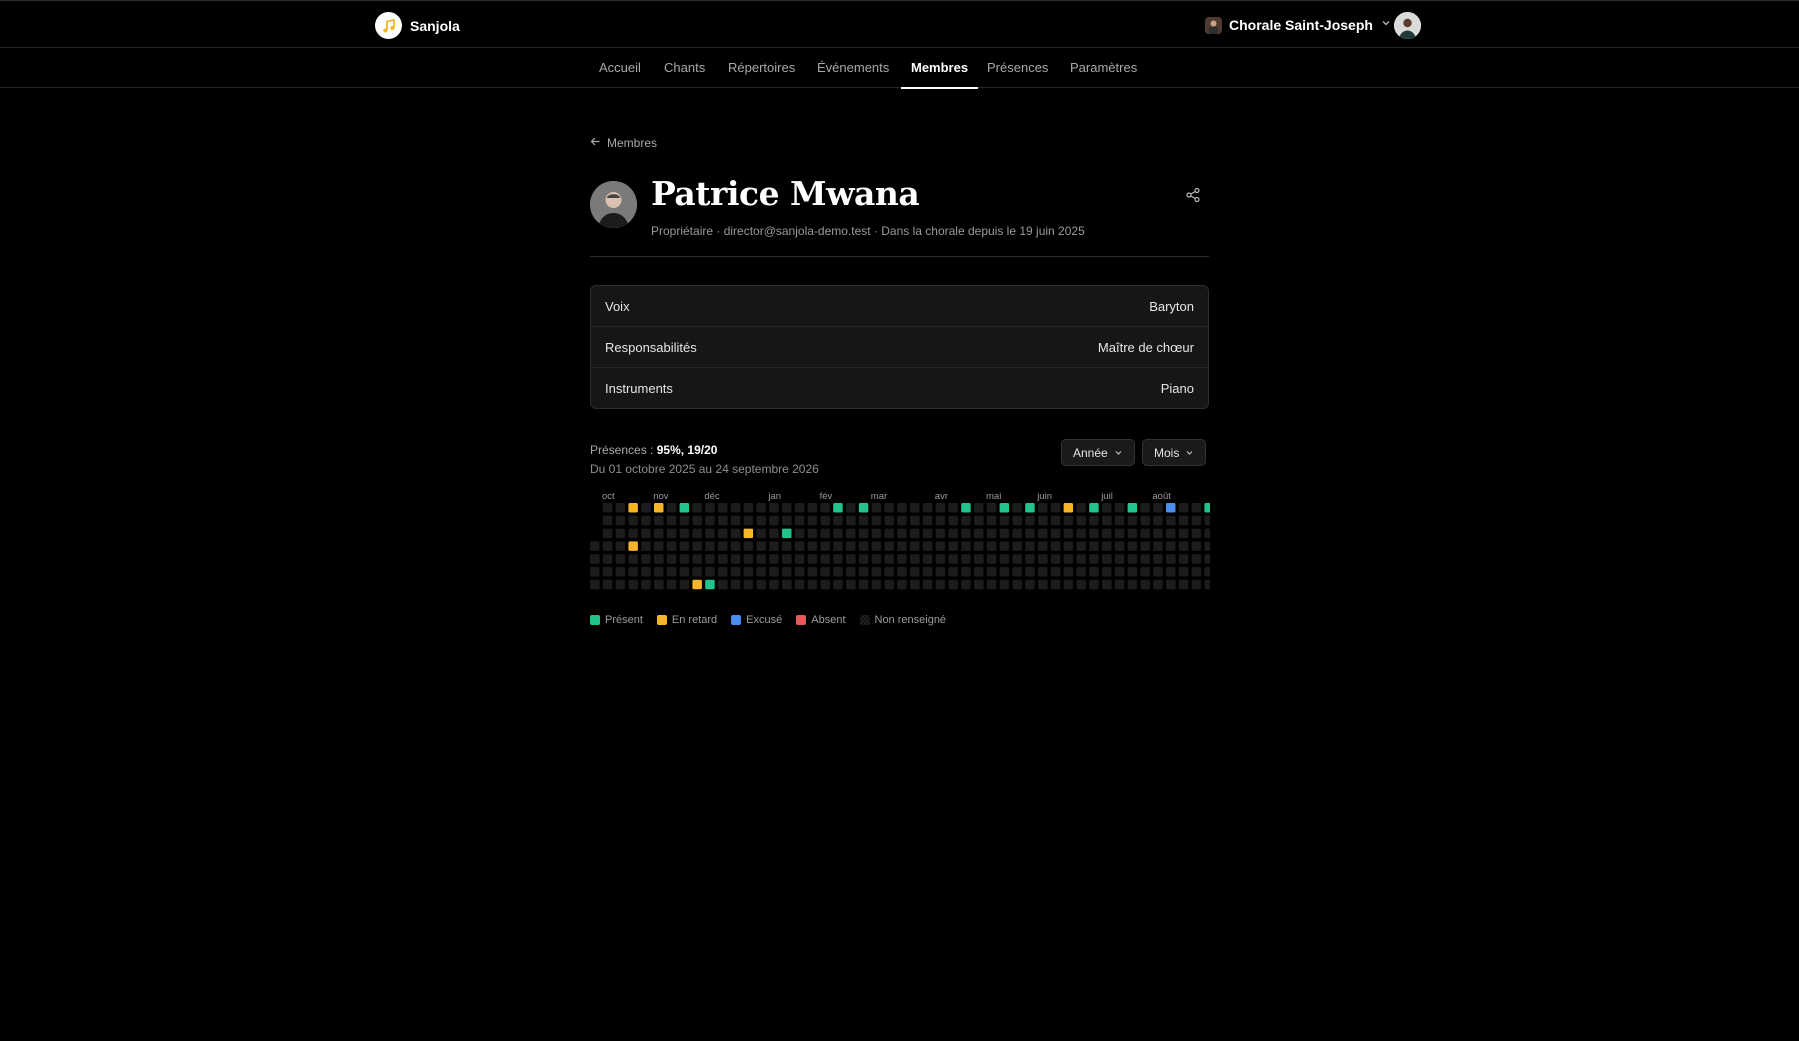  I want to click on back-link-label: Membres, so click(632, 143).